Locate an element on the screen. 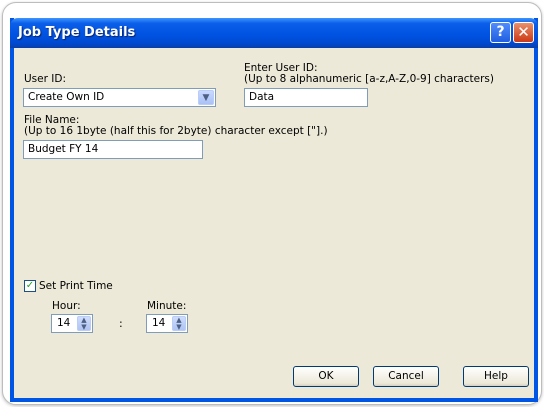 The height and width of the screenshot is (407, 544). file-name-input: Budget FY 14 is located at coordinates (113, 149).